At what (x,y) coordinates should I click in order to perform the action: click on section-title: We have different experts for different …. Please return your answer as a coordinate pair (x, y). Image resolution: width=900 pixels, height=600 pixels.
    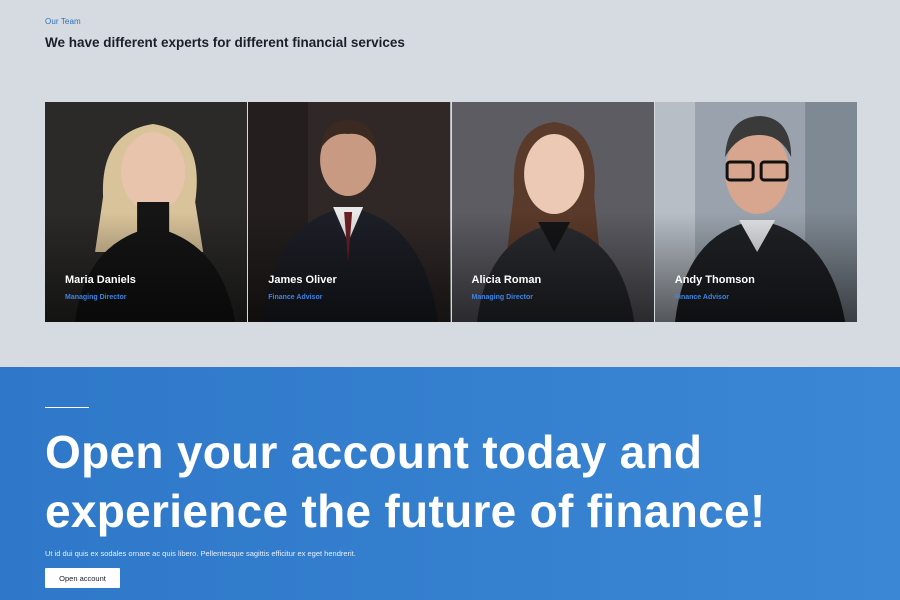
    Looking at the image, I should click on (225, 42).